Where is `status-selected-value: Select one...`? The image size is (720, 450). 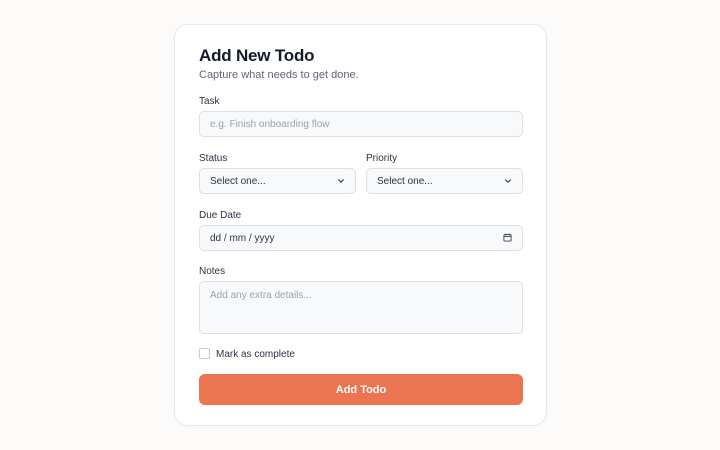
status-selected-value: Select one... is located at coordinates (238, 181).